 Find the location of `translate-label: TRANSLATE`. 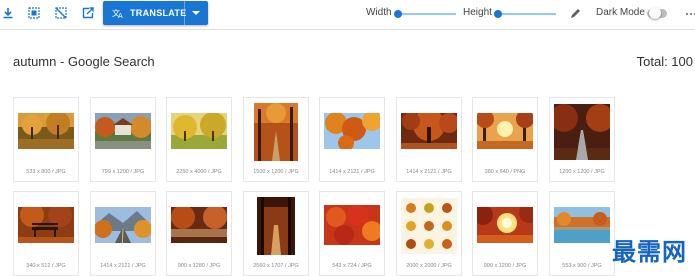

translate-label: TRANSLATE is located at coordinates (158, 13).